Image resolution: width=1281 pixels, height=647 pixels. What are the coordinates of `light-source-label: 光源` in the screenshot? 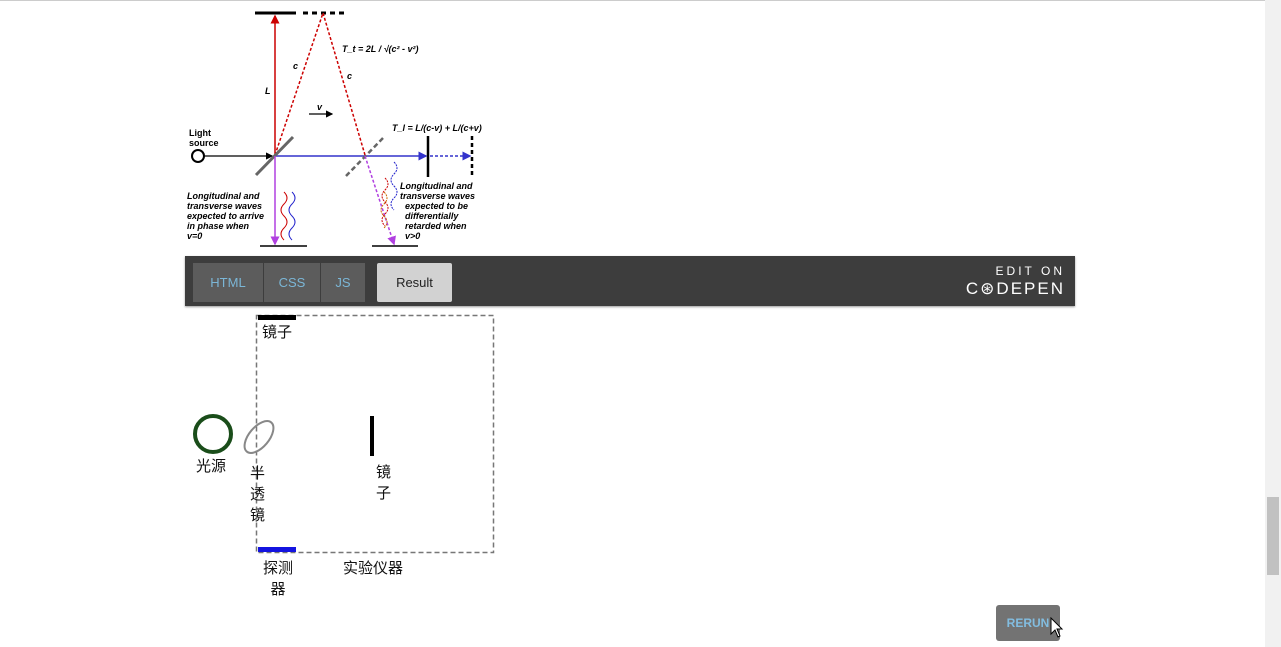 It's located at (211, 466).